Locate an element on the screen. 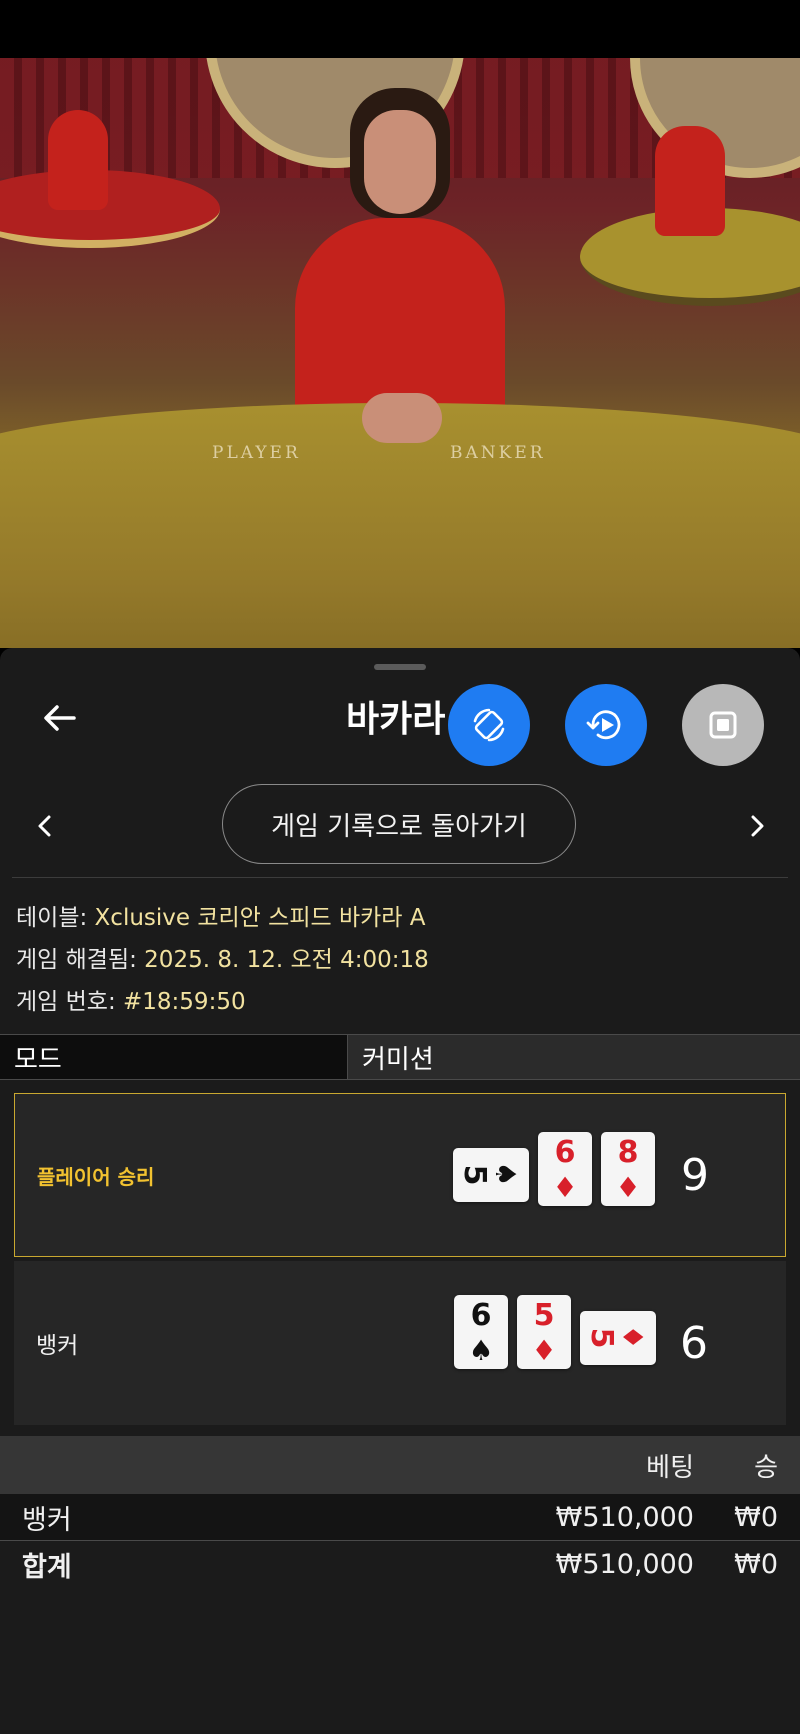 This screenshot has width=800, height=1734. chevron-right-icon is located at coordinates (757, 826).